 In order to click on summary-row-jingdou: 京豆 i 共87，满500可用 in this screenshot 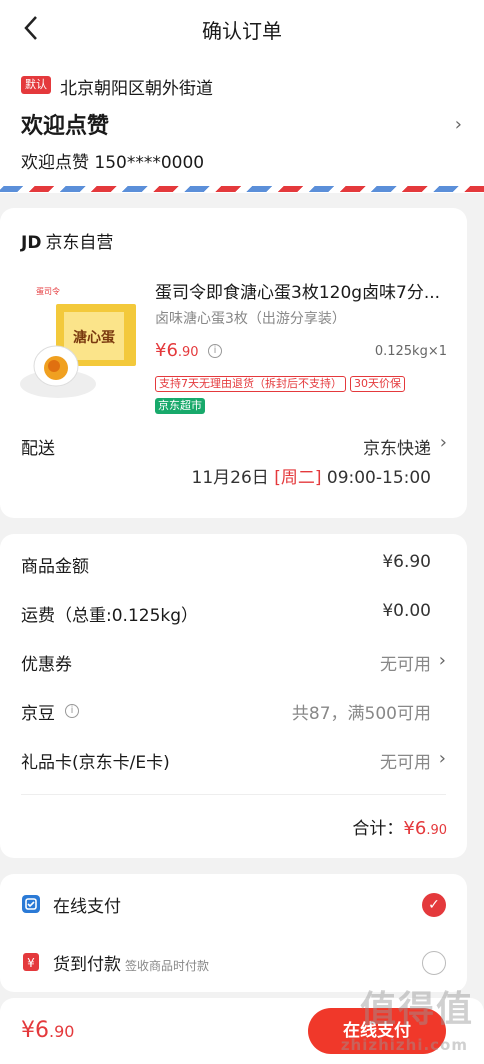, I will do `click(233, 714)`.